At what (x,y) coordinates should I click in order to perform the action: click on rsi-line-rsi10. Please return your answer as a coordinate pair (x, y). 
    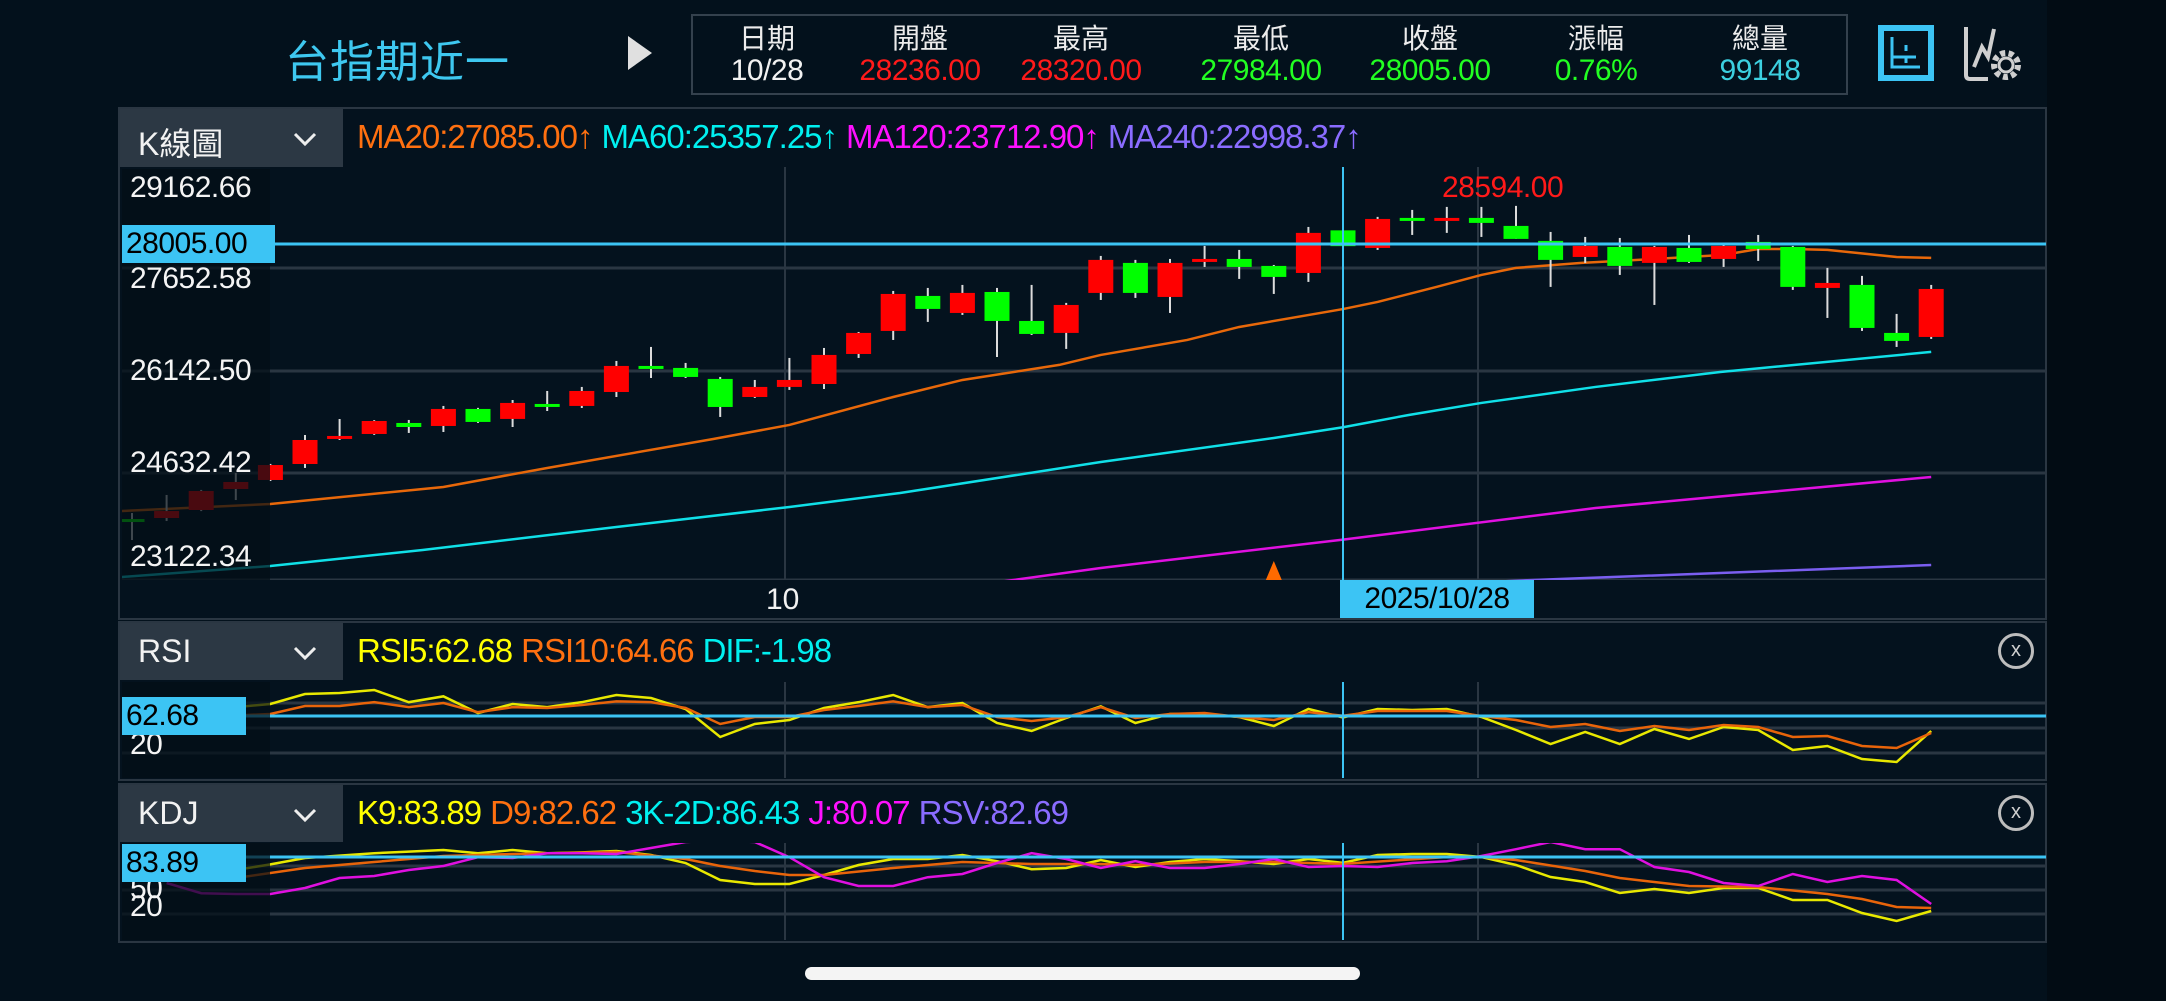
    Looking at the image, I should click on (1083, 725).